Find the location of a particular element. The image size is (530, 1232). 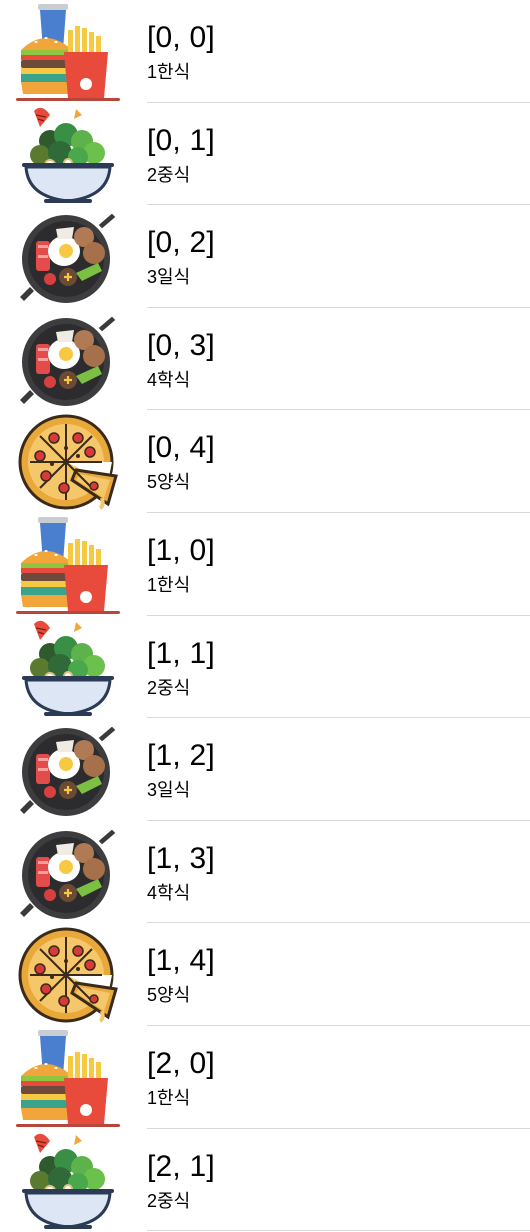

table-row: [1, 2] 3일식 is located at coordinates (265, 769).